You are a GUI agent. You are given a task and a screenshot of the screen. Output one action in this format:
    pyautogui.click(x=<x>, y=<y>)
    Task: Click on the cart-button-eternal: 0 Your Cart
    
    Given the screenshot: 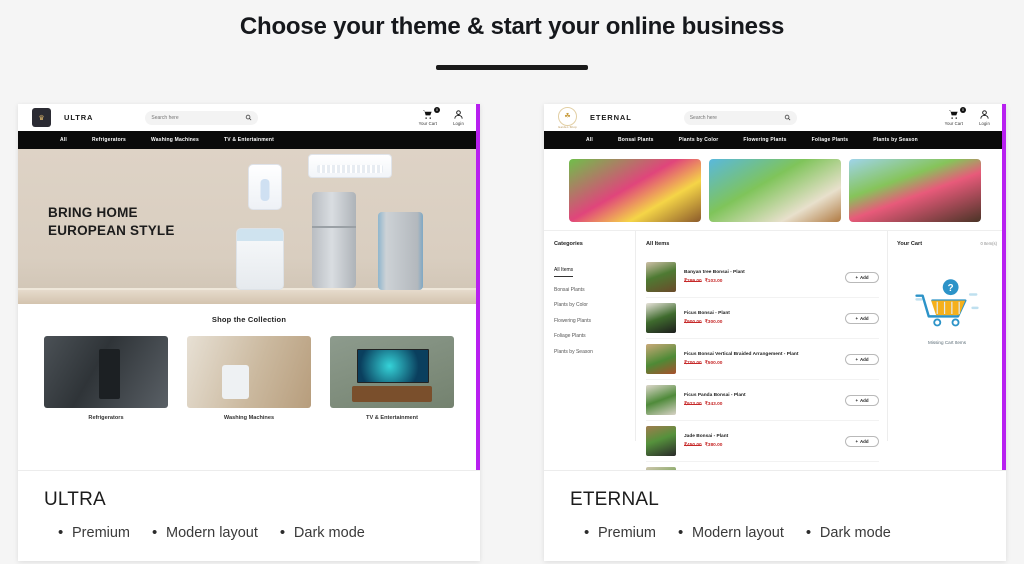 What is the action you would take?
    pyautogui.click(x=955, y=116)
    